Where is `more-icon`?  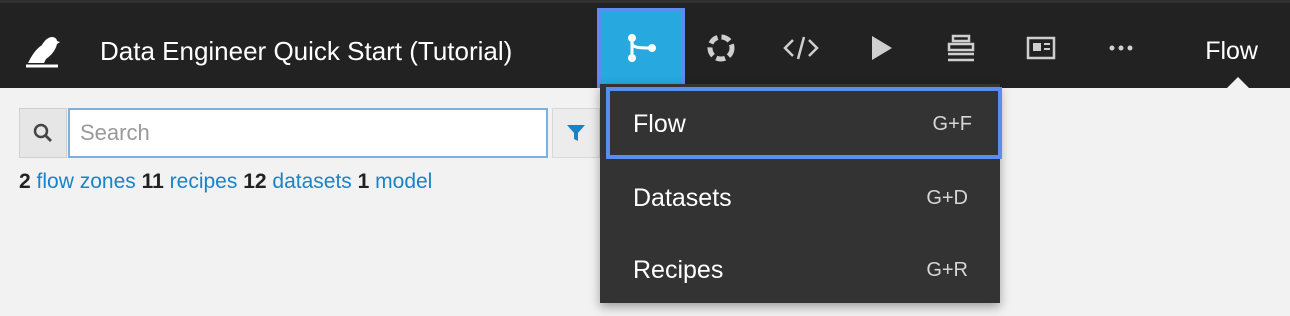 more-icon is located at coordinates (1121, 48).